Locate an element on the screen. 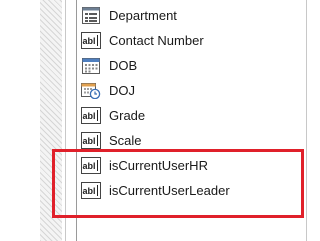  field-label: isCurrentUserHR is located at coordinates (158, 165).